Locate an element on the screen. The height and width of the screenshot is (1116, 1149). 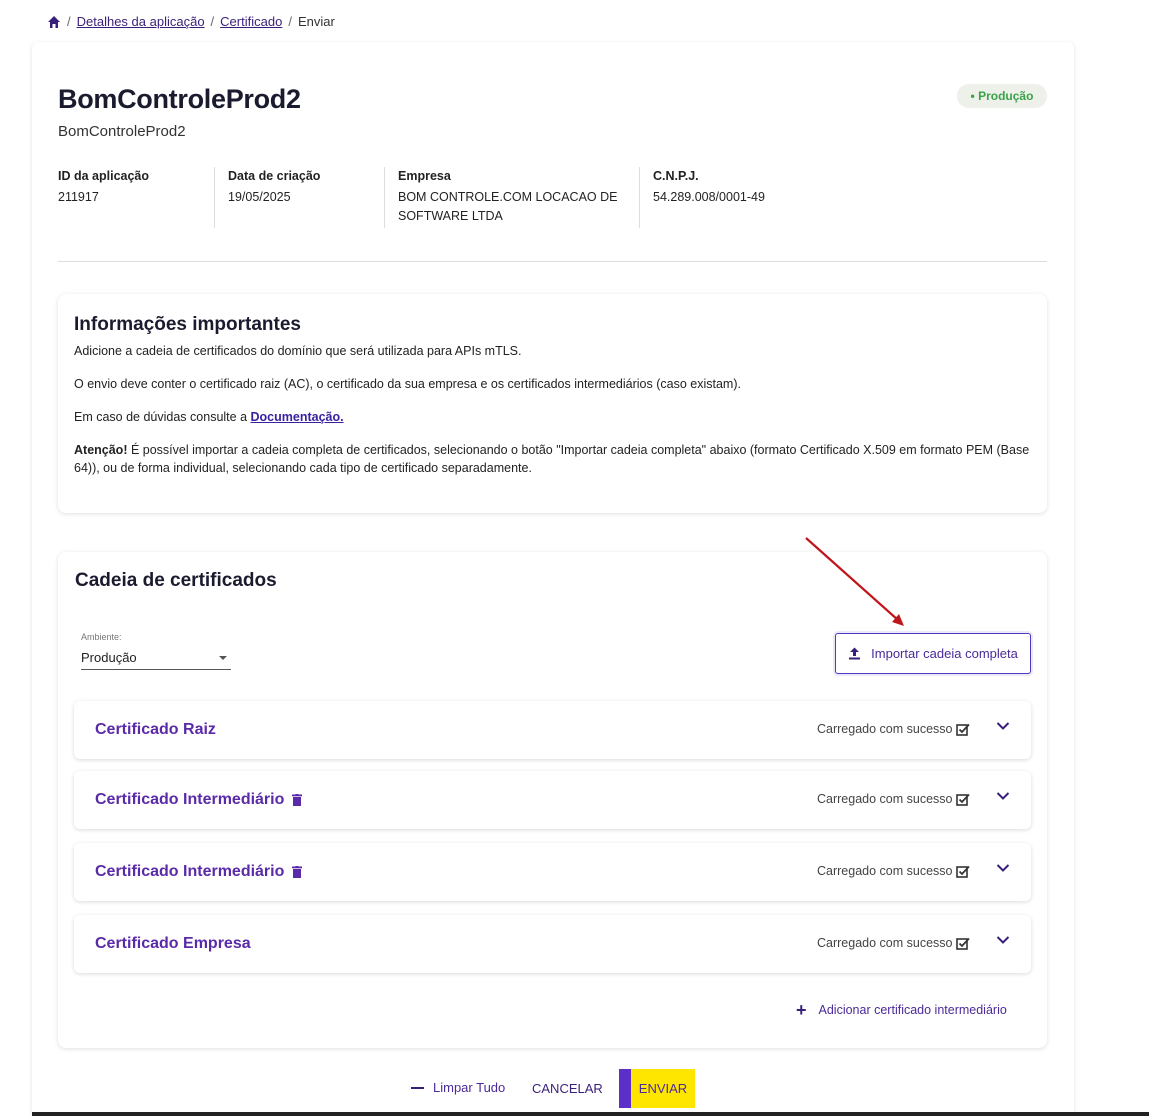
certificate-name: Certificado Raiz is located at coordinates (155, 730).